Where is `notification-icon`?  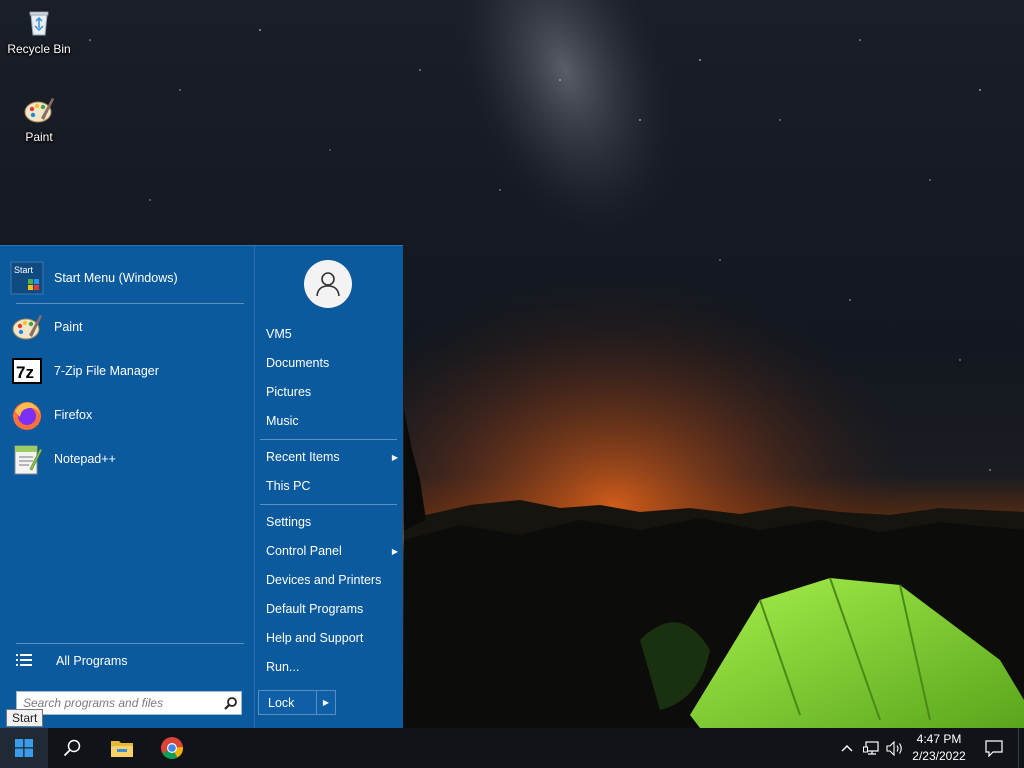 notification-icon is located at coordinates (994, 748).